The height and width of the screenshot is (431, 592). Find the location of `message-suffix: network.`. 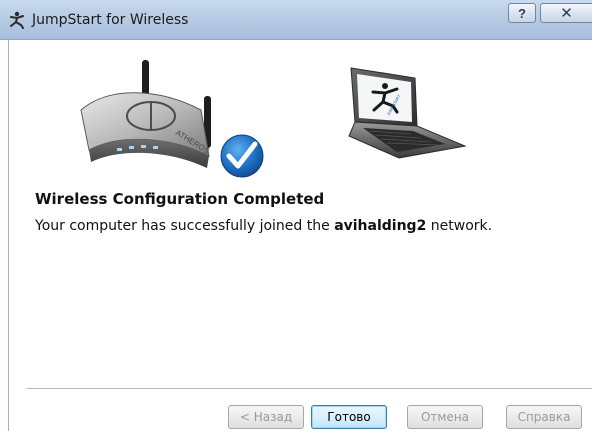

message-suffix: network. is located at coordinates (459, 226).